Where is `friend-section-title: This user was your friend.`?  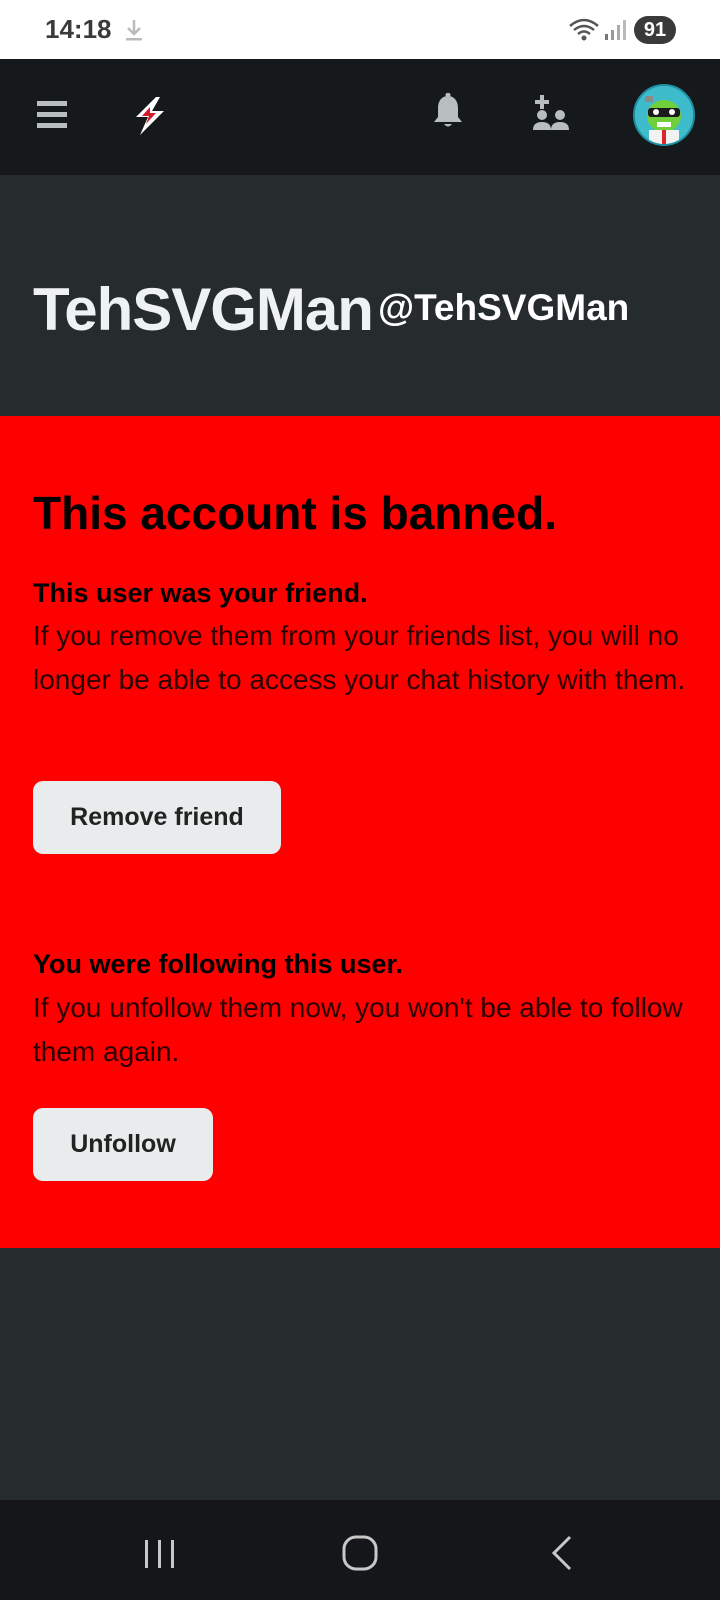
friend-section-title: This user was your friend. is located at coordinates (200, 593).